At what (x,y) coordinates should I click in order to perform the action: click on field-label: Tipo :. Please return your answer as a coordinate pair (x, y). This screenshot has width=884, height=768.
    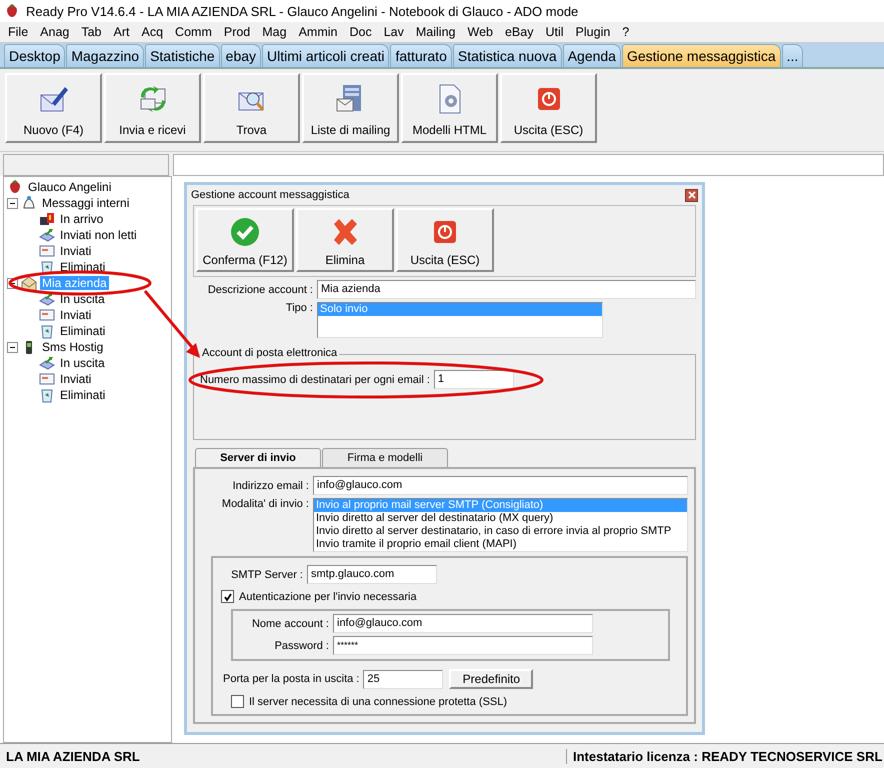
    Looking at the image, I should click on (298, 308).